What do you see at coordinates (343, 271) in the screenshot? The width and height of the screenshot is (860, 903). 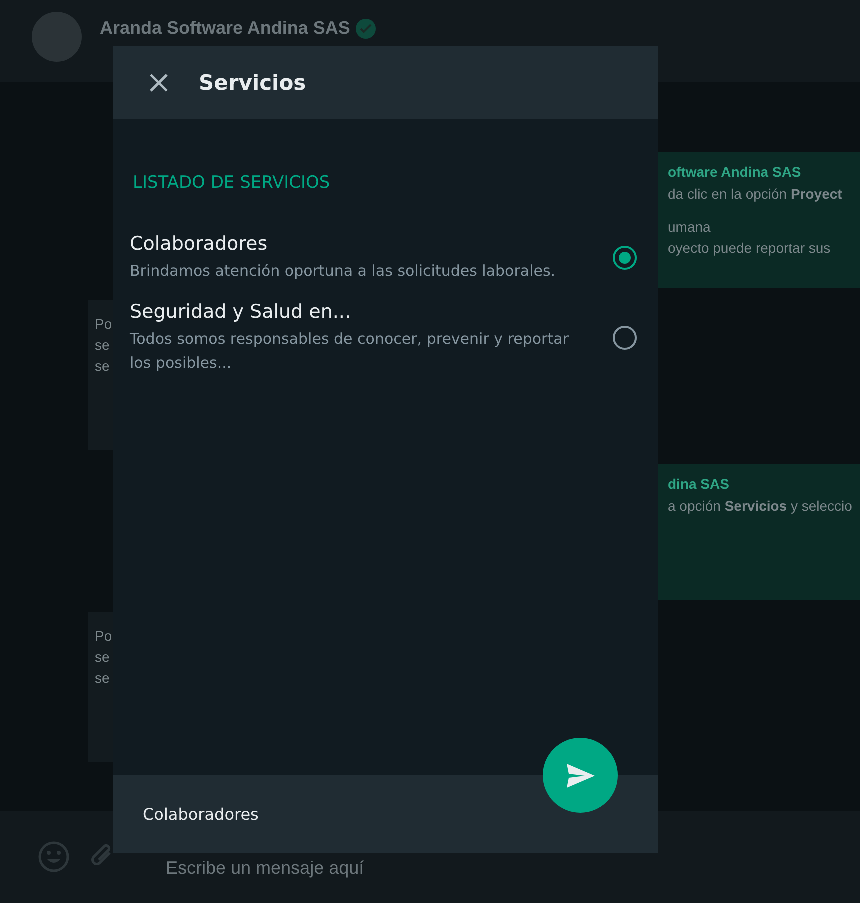 I see `option-description: Brindamos atención oportuna a las solicitudes laborales.` at bounding box center [343, 271].